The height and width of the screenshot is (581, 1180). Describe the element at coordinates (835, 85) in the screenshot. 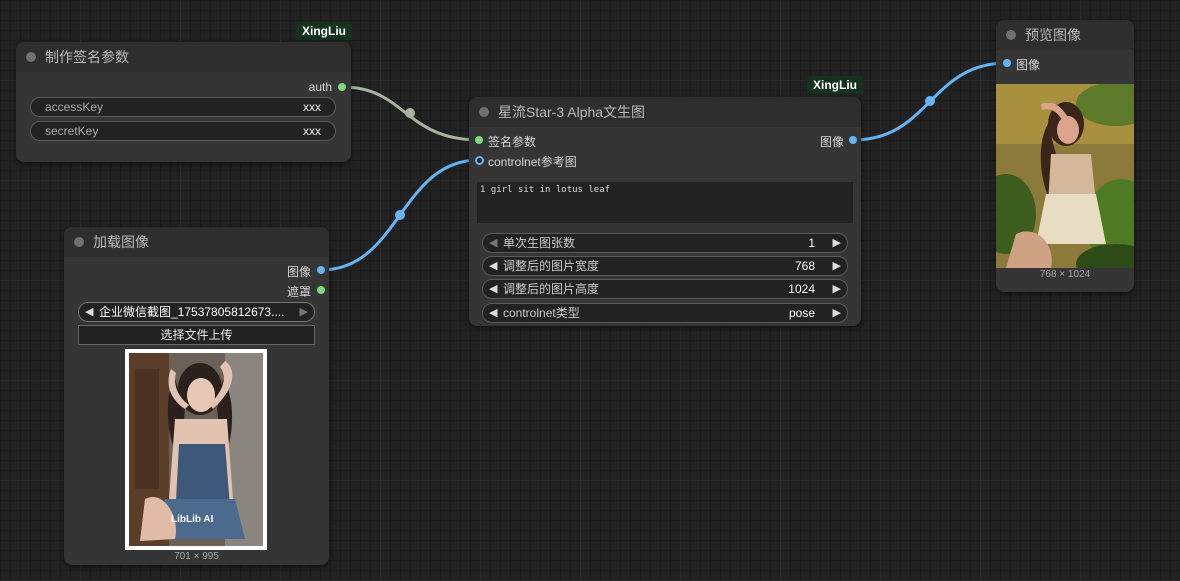

I see `xingliu-badge-star: XingLiu` at that location.